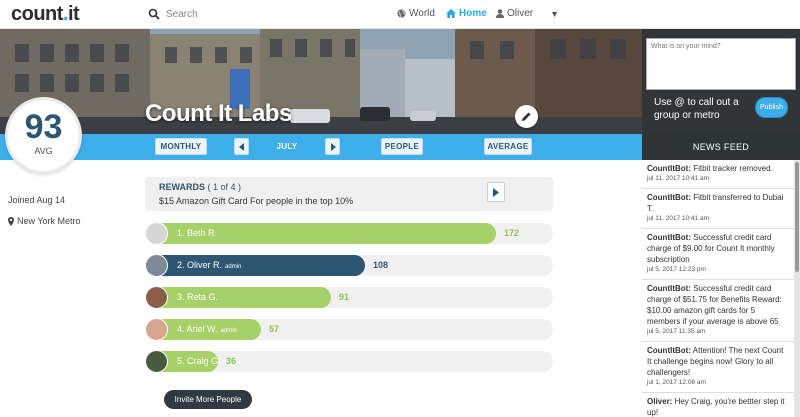 Image resolution: width=800 pixels, height=417 pixels. Describe the element at coordinates (43, 127) in the screenshot. I see `average-value: 93` at that location.